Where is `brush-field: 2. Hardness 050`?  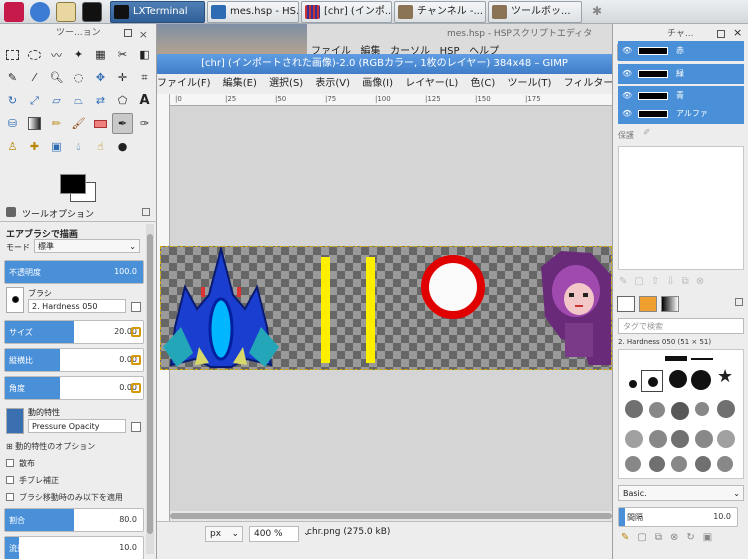
brush-field: 2. Hardness 050 is located at coordinates (77, 306).